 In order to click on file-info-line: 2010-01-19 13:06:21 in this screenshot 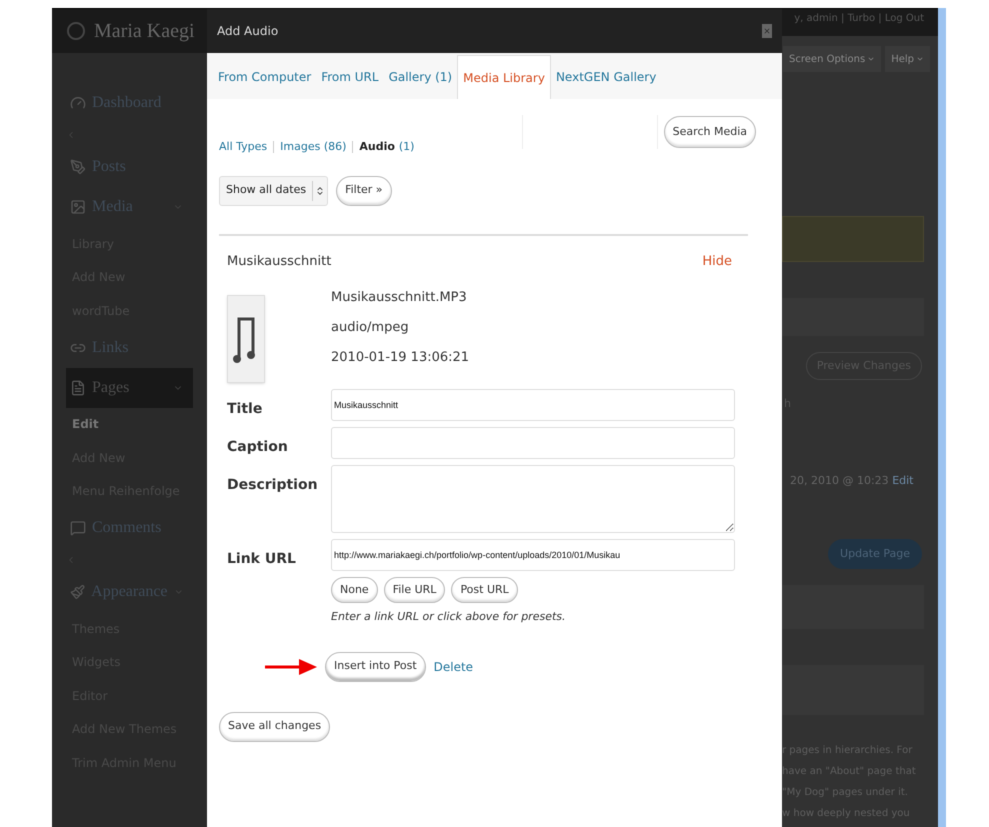, I will do `click(400, 358)`.